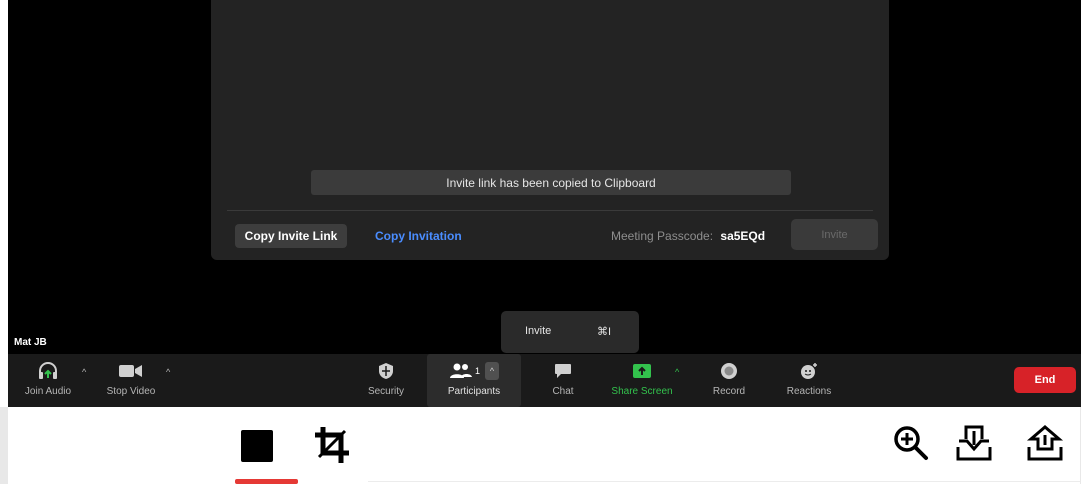  Describe the element at coordinates (48, 391) in the screenshot. I see `join-audio-label: Join Audio` at that location.